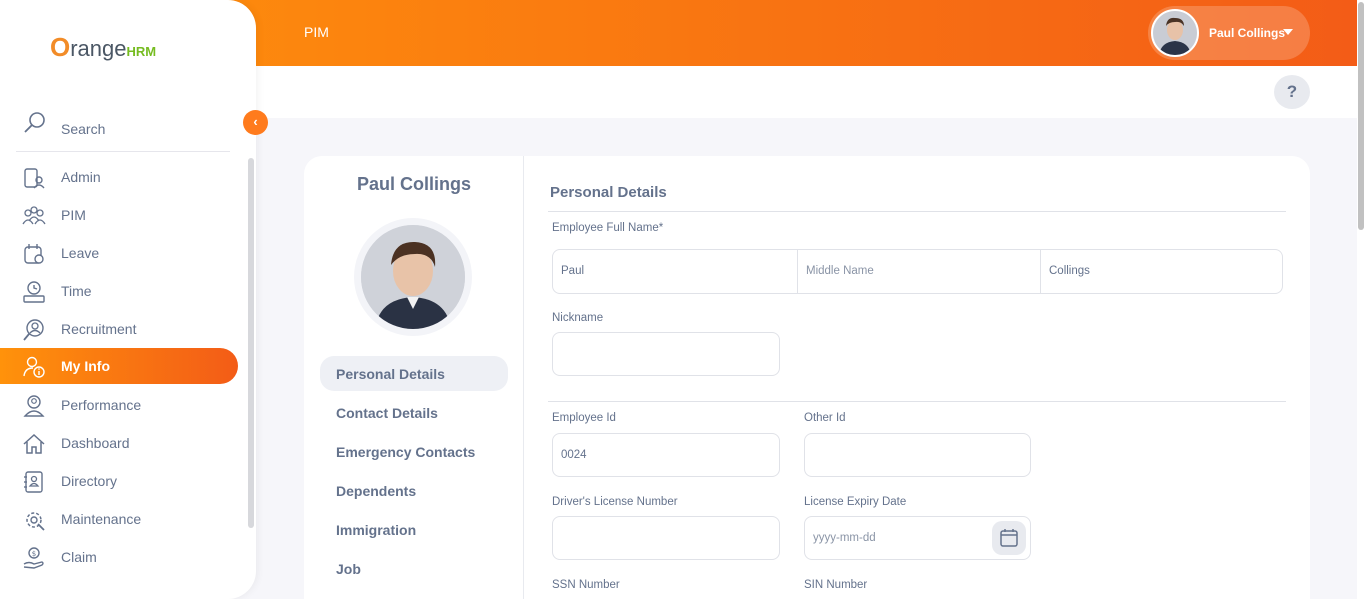  Describe the element at coordinates (666, 455) in the screenshot. I see `employee-id-input: 0024` at that location.